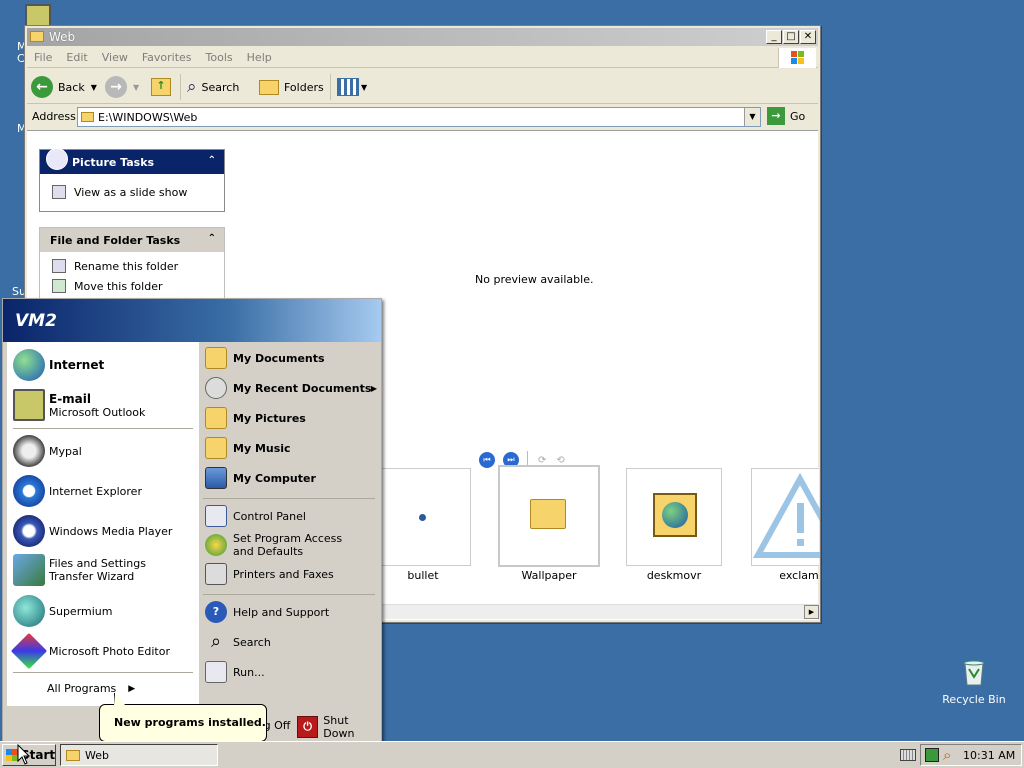  Describe the element at coordinates (216, 641) in the screenshot. I see `search-icon: ⌕` at that location.